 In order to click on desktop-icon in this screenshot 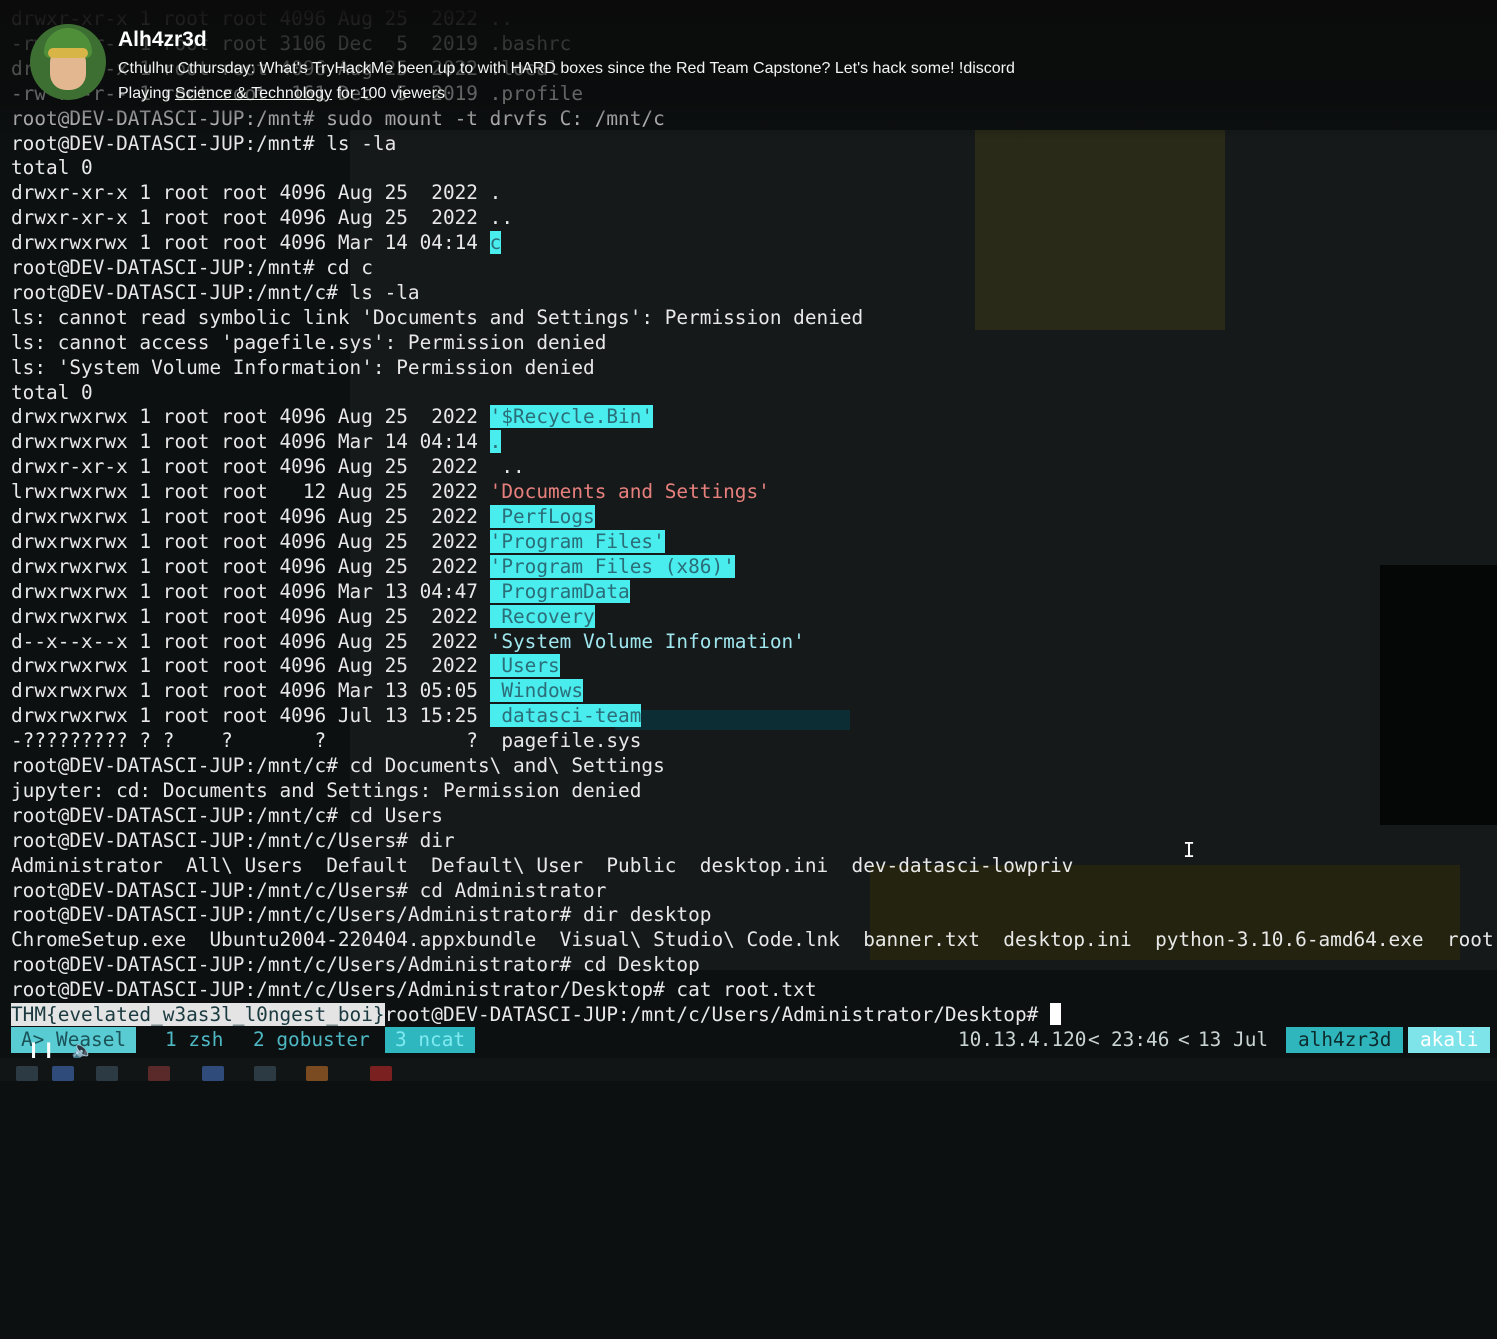, I will do `click(63, 1073)`.